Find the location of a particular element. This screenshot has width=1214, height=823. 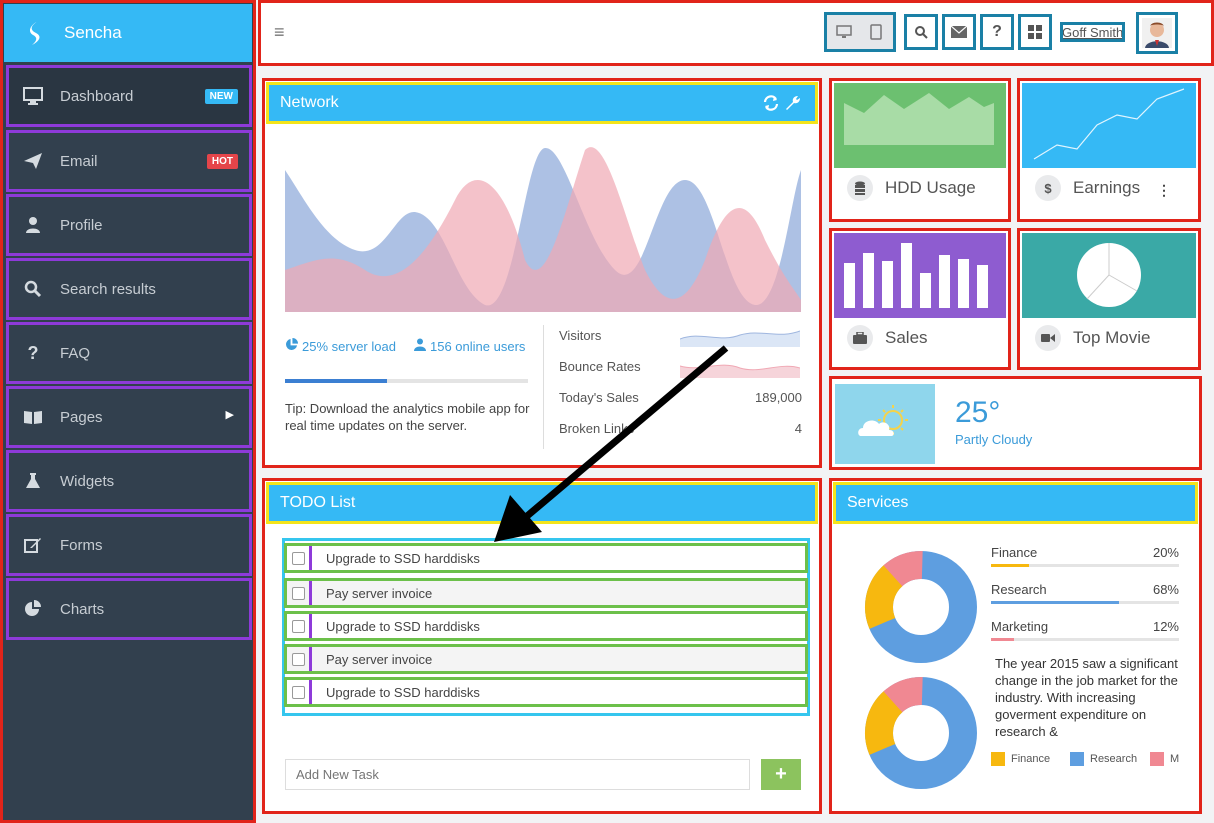

help-button: ? is located at coordinates (997, 32).